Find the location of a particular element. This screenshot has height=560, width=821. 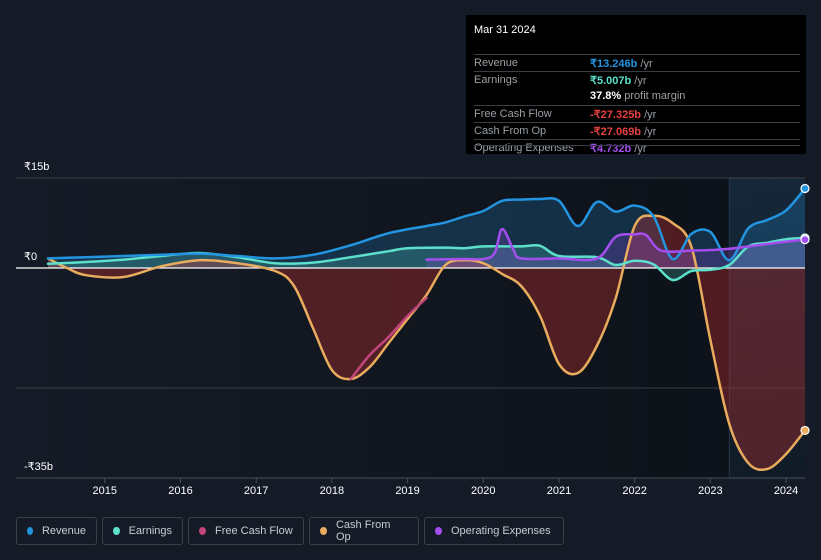

endpoint-cash-from-op is located at coordinates (805, 430).